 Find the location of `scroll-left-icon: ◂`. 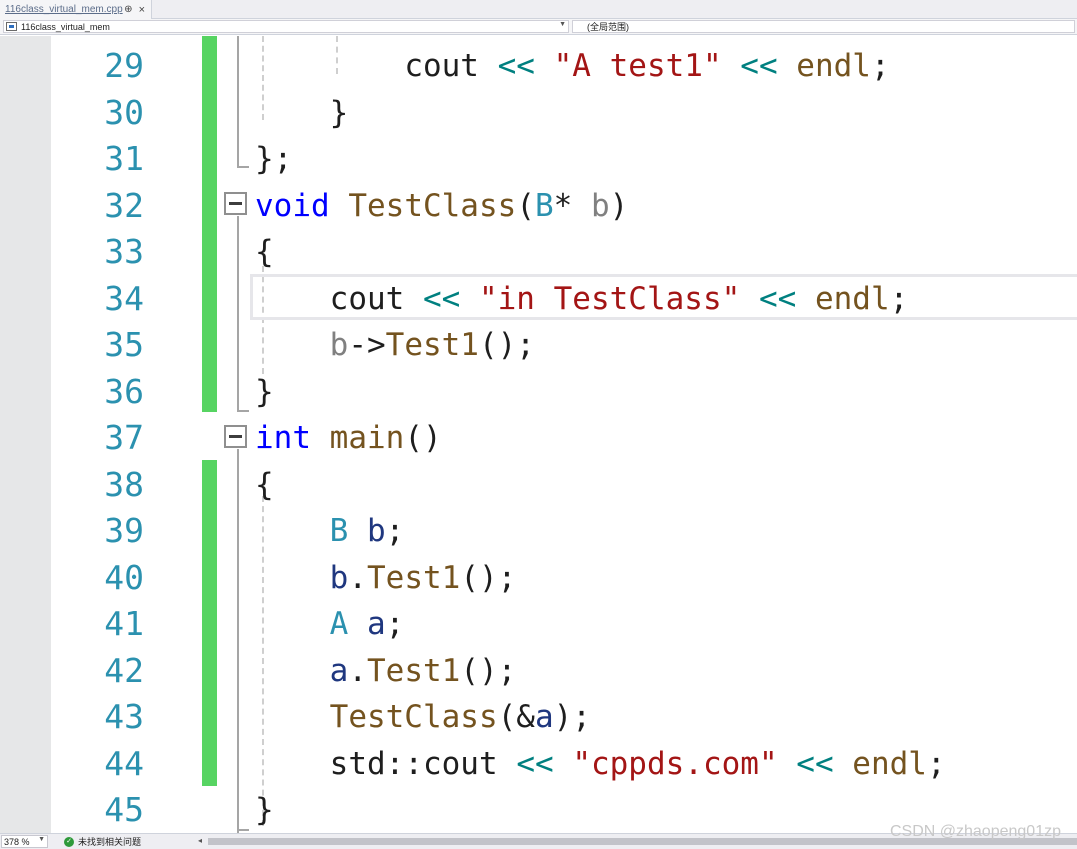

scroll-left-icon: ◂ is located at coordinates (200, 840).